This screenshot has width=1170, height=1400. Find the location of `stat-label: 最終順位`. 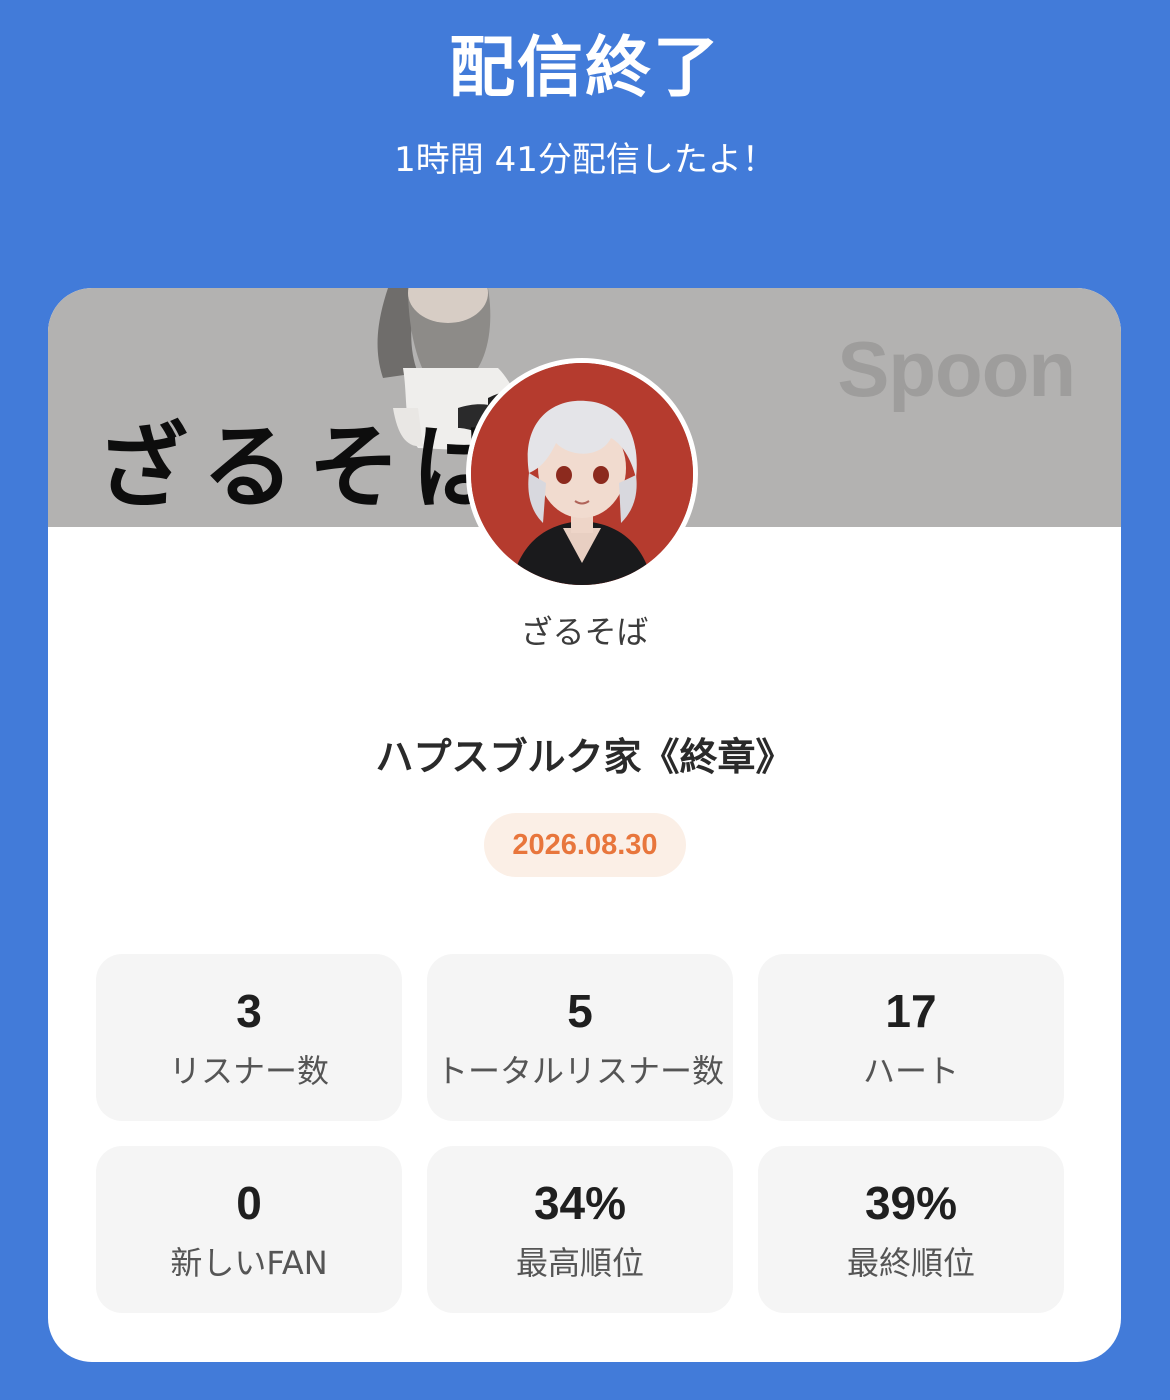

stat-label: 最終順位 is located at coordinates (910, 1263).